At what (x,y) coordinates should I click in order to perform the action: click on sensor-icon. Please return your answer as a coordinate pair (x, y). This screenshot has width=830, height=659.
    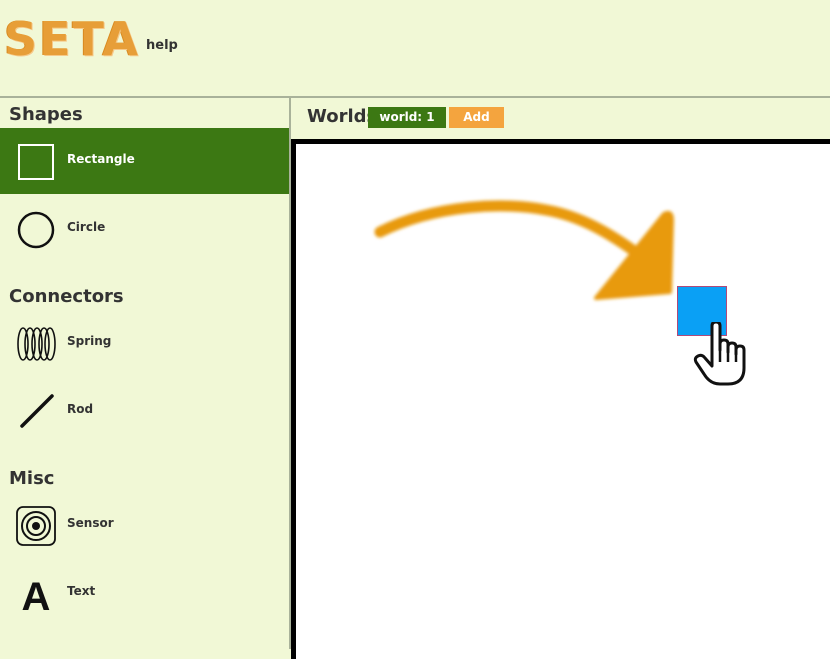
    Looking at the image, I should click on (36, 526).